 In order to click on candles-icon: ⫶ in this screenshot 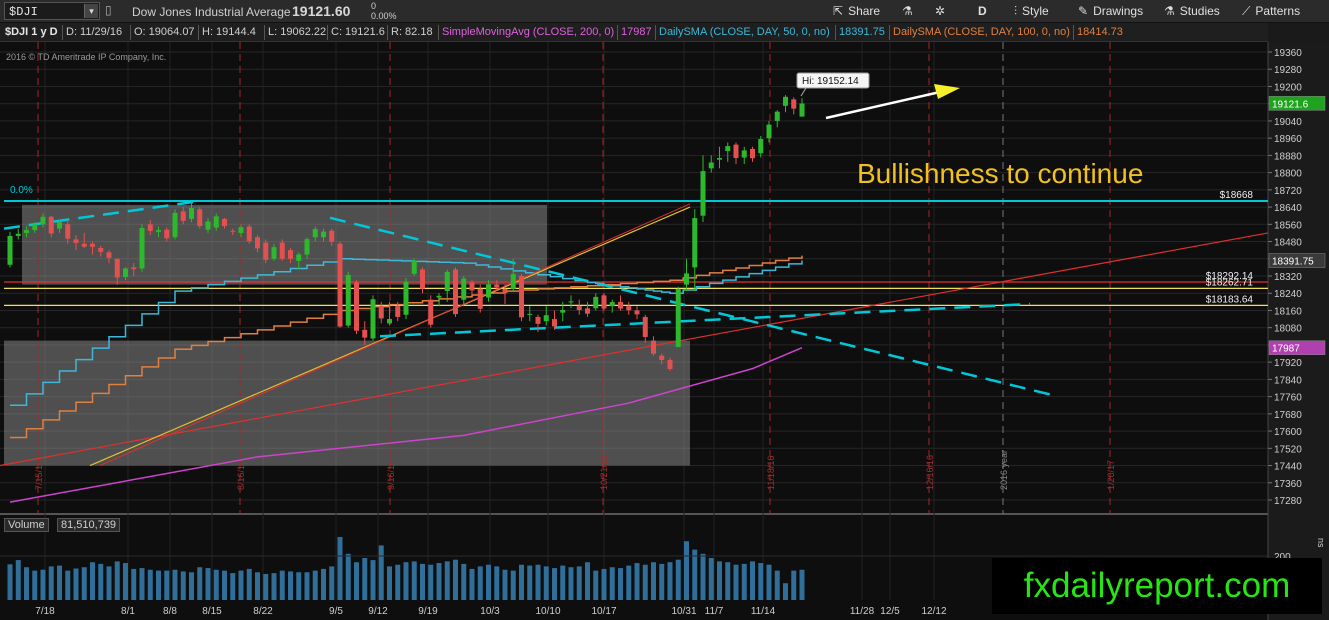, I will do `click(1016, 11)`.